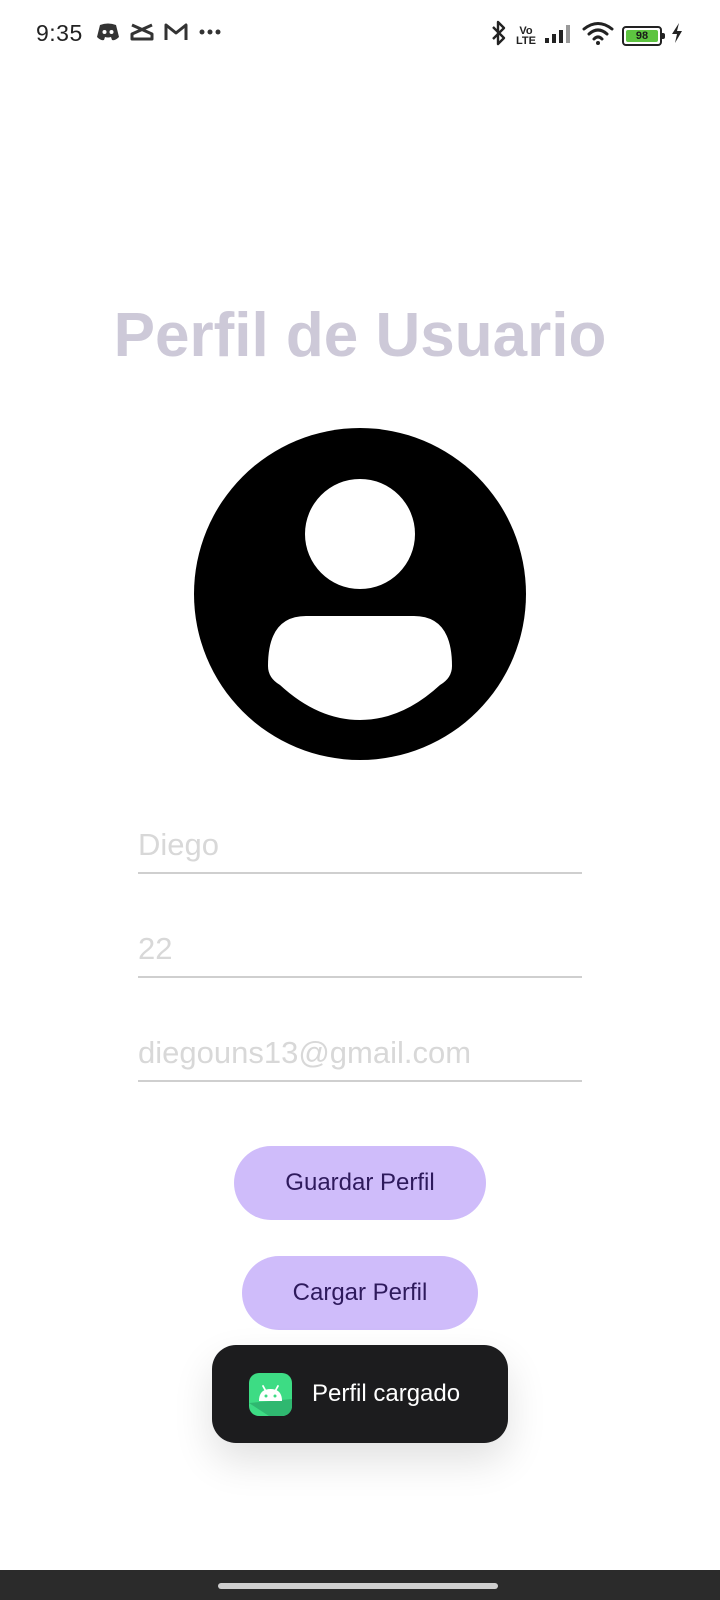 Image resolution: width=720 pixels, height=1600 pixels. Describe the element at coordinates (108, 32) in the screenshot. I see `discord-icon` at that location.